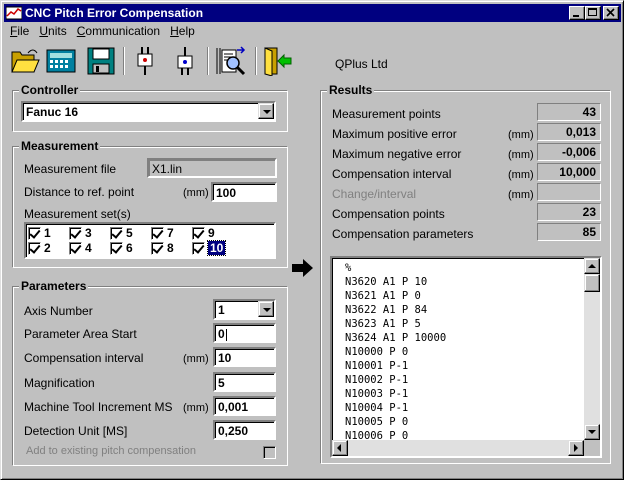 The image size is (624, 480). I want to click on set-label: 3, so click(88, 233).